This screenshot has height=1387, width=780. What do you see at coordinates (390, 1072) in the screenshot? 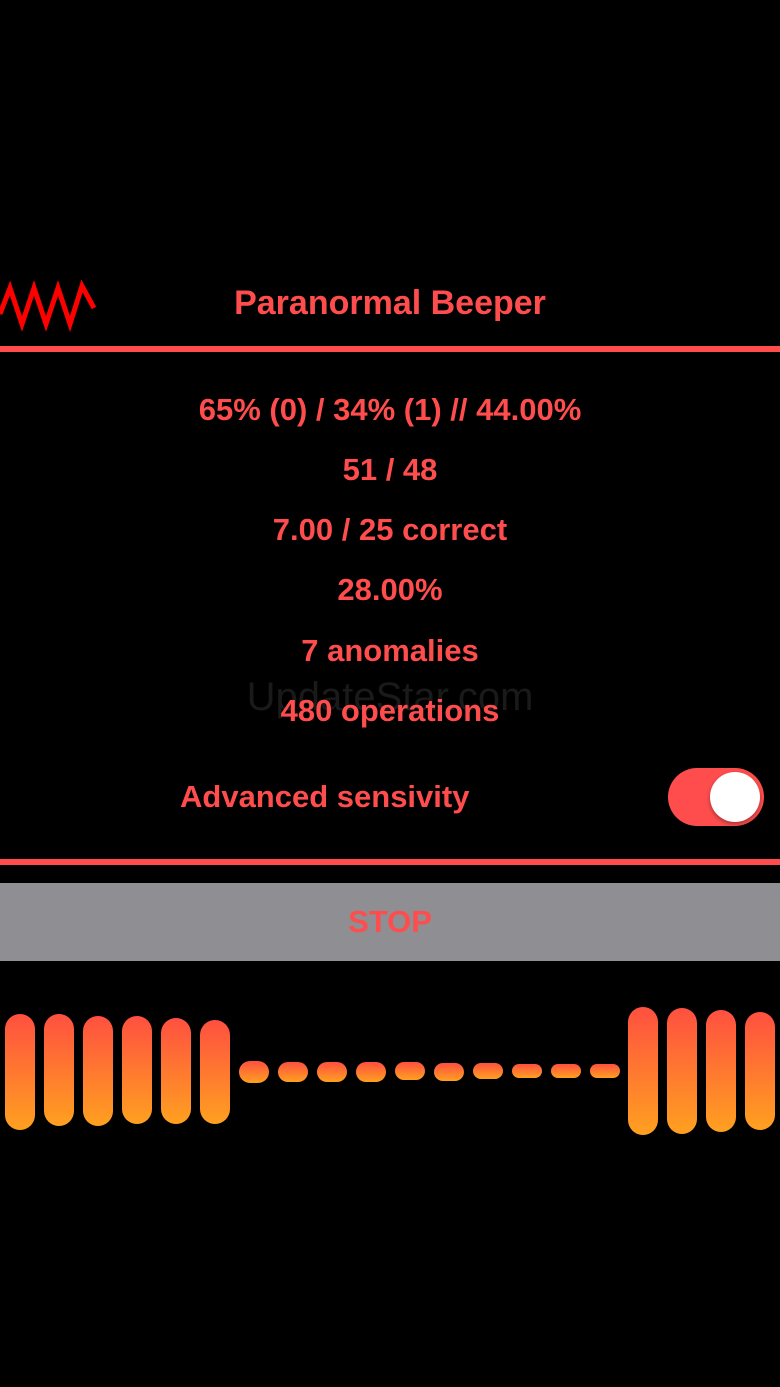
I see `signal-meter` at bounding box center [390, 1072].